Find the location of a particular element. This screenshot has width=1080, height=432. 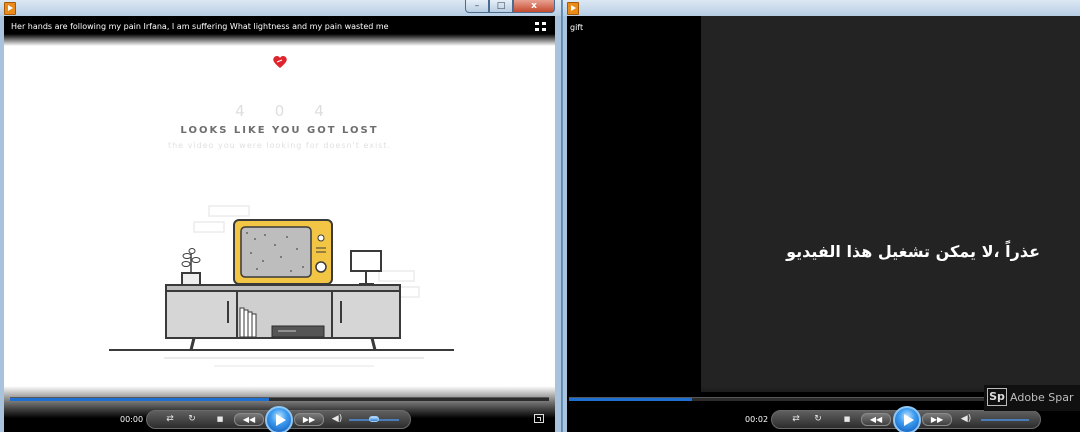

fullscreen-icon is located at coordinates (539, 418).